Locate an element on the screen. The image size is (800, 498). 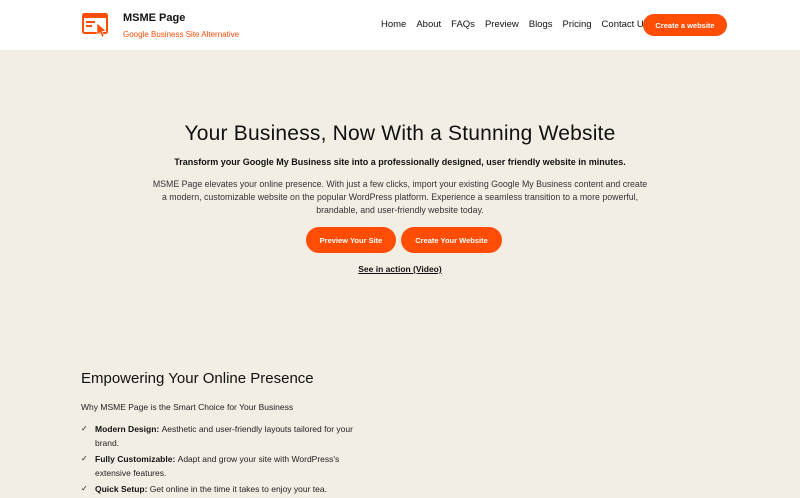
see-in-action-link: See in action (Video) is located at coordinates (399, 269).